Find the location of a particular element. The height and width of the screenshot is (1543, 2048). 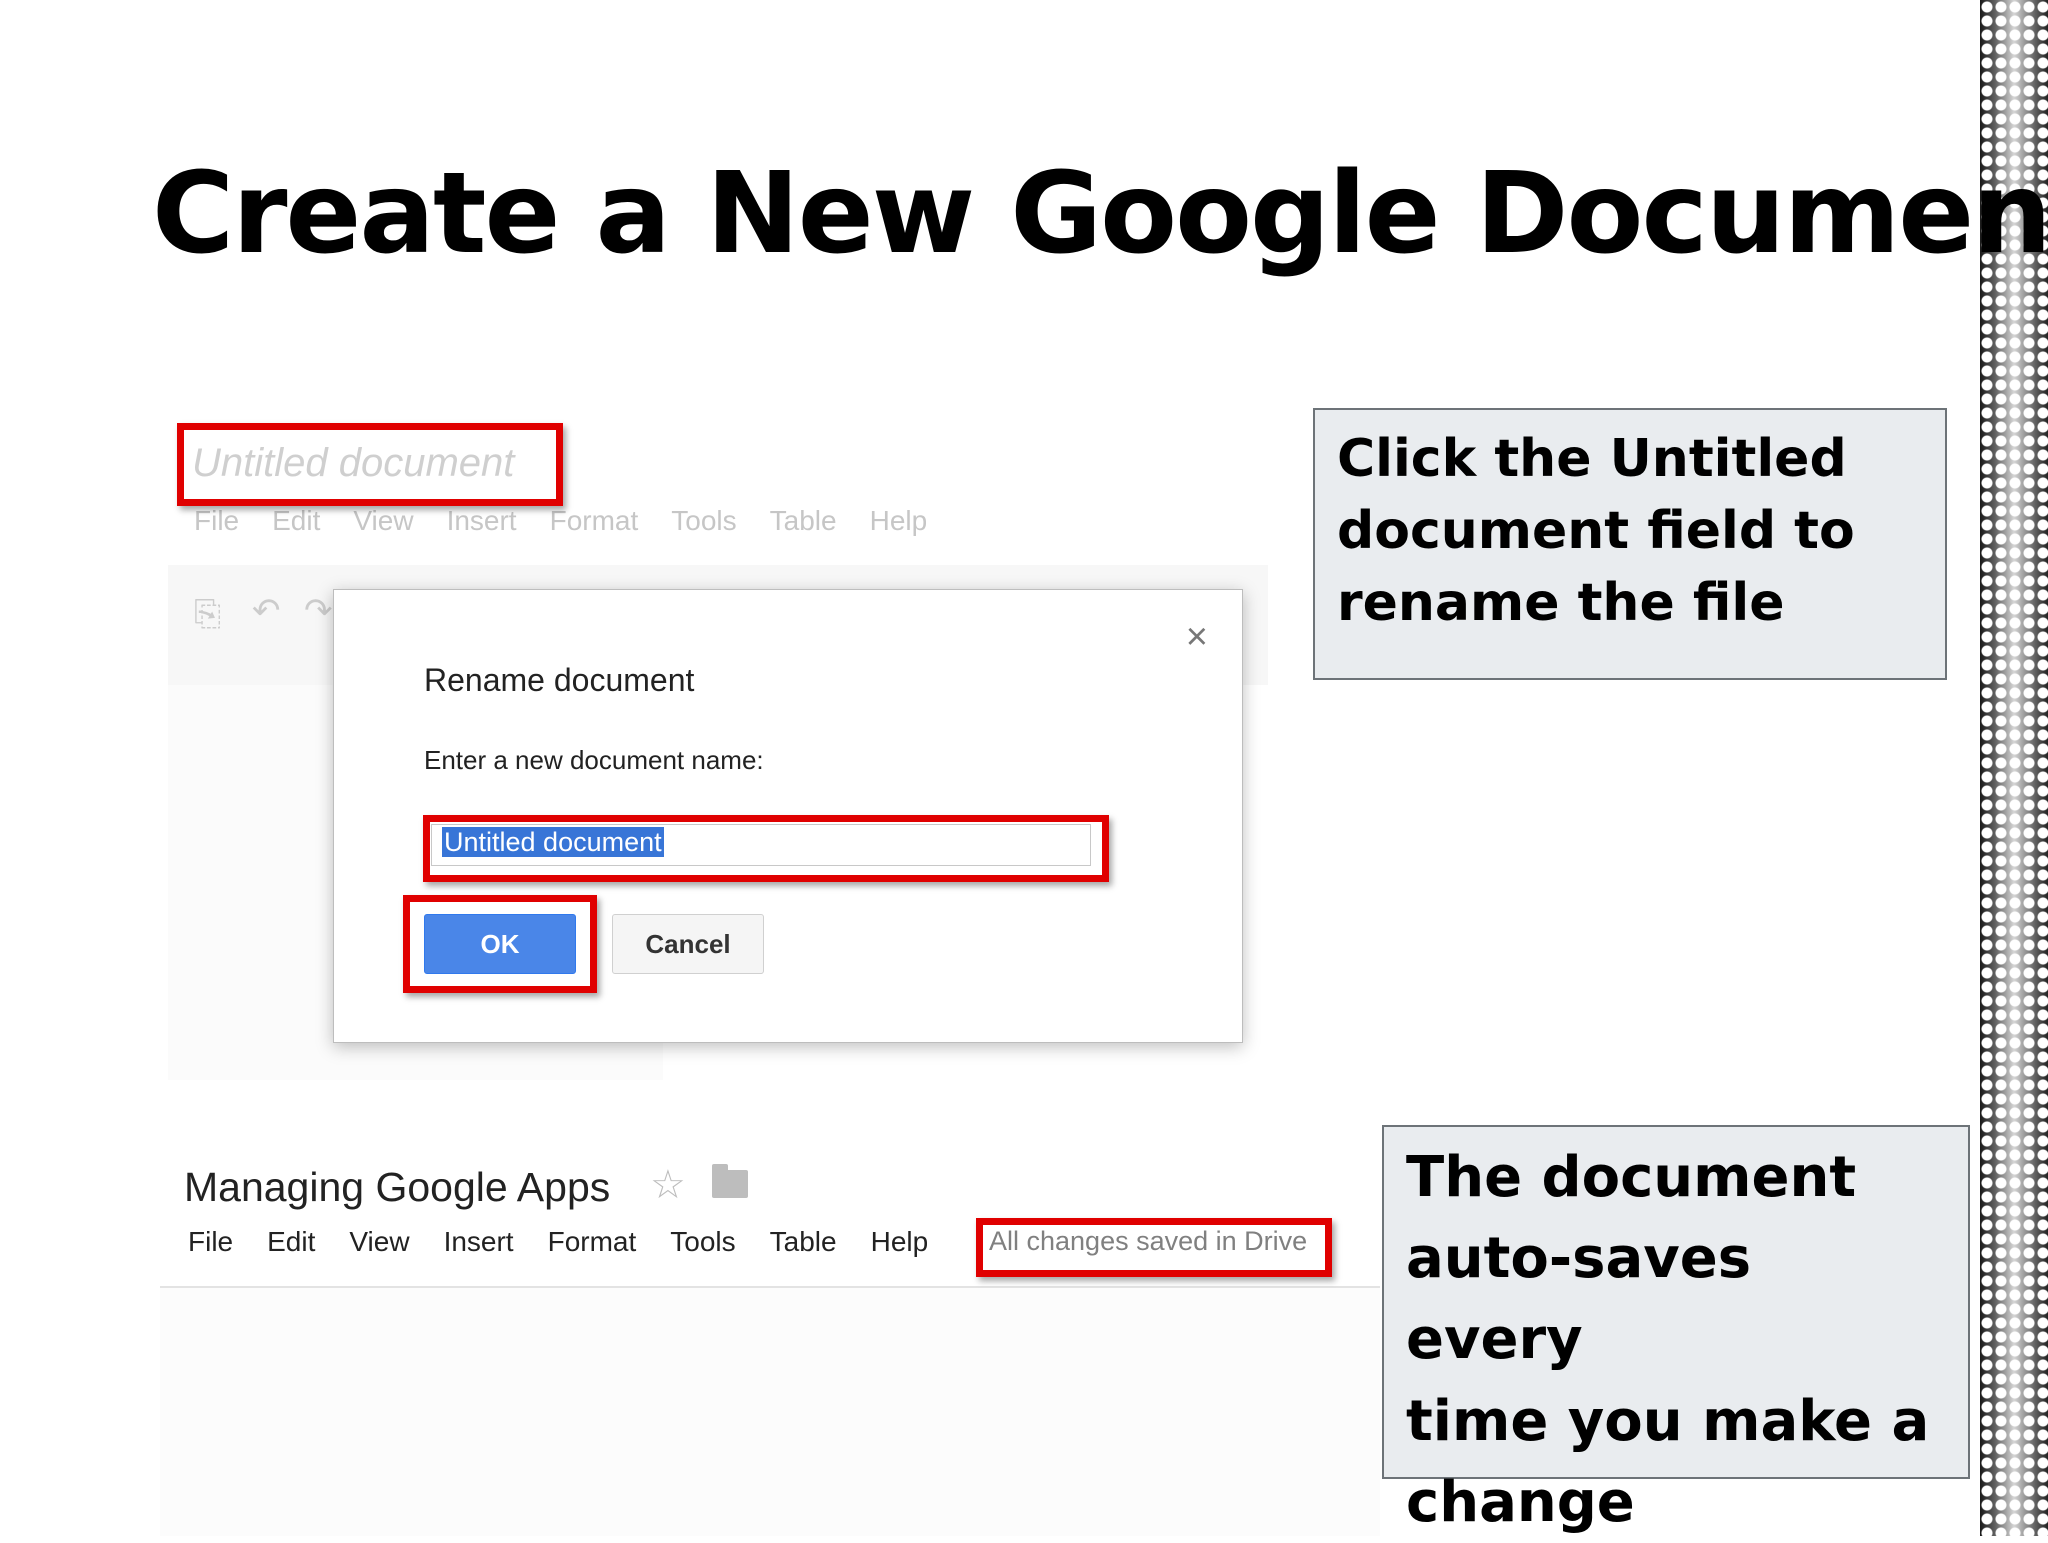

redo-icon: ↷ is located at coordinates (318, 611).